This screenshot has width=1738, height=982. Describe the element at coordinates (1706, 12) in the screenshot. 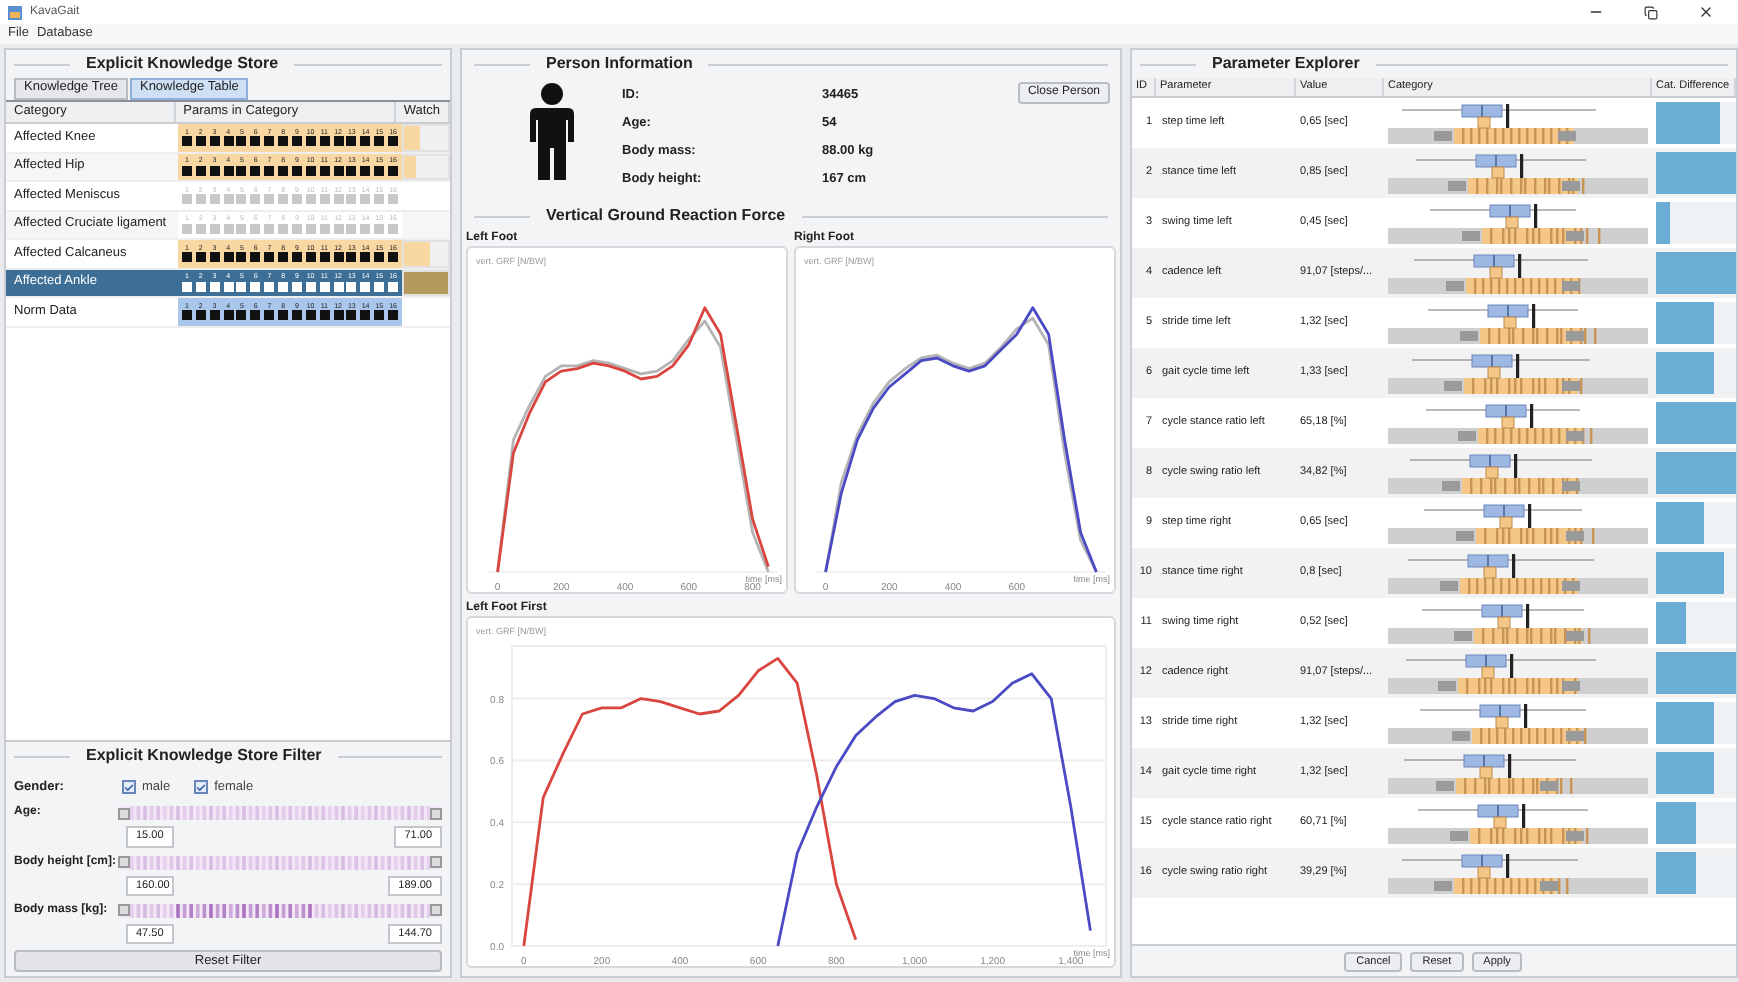

I see `close-icon` at that location.